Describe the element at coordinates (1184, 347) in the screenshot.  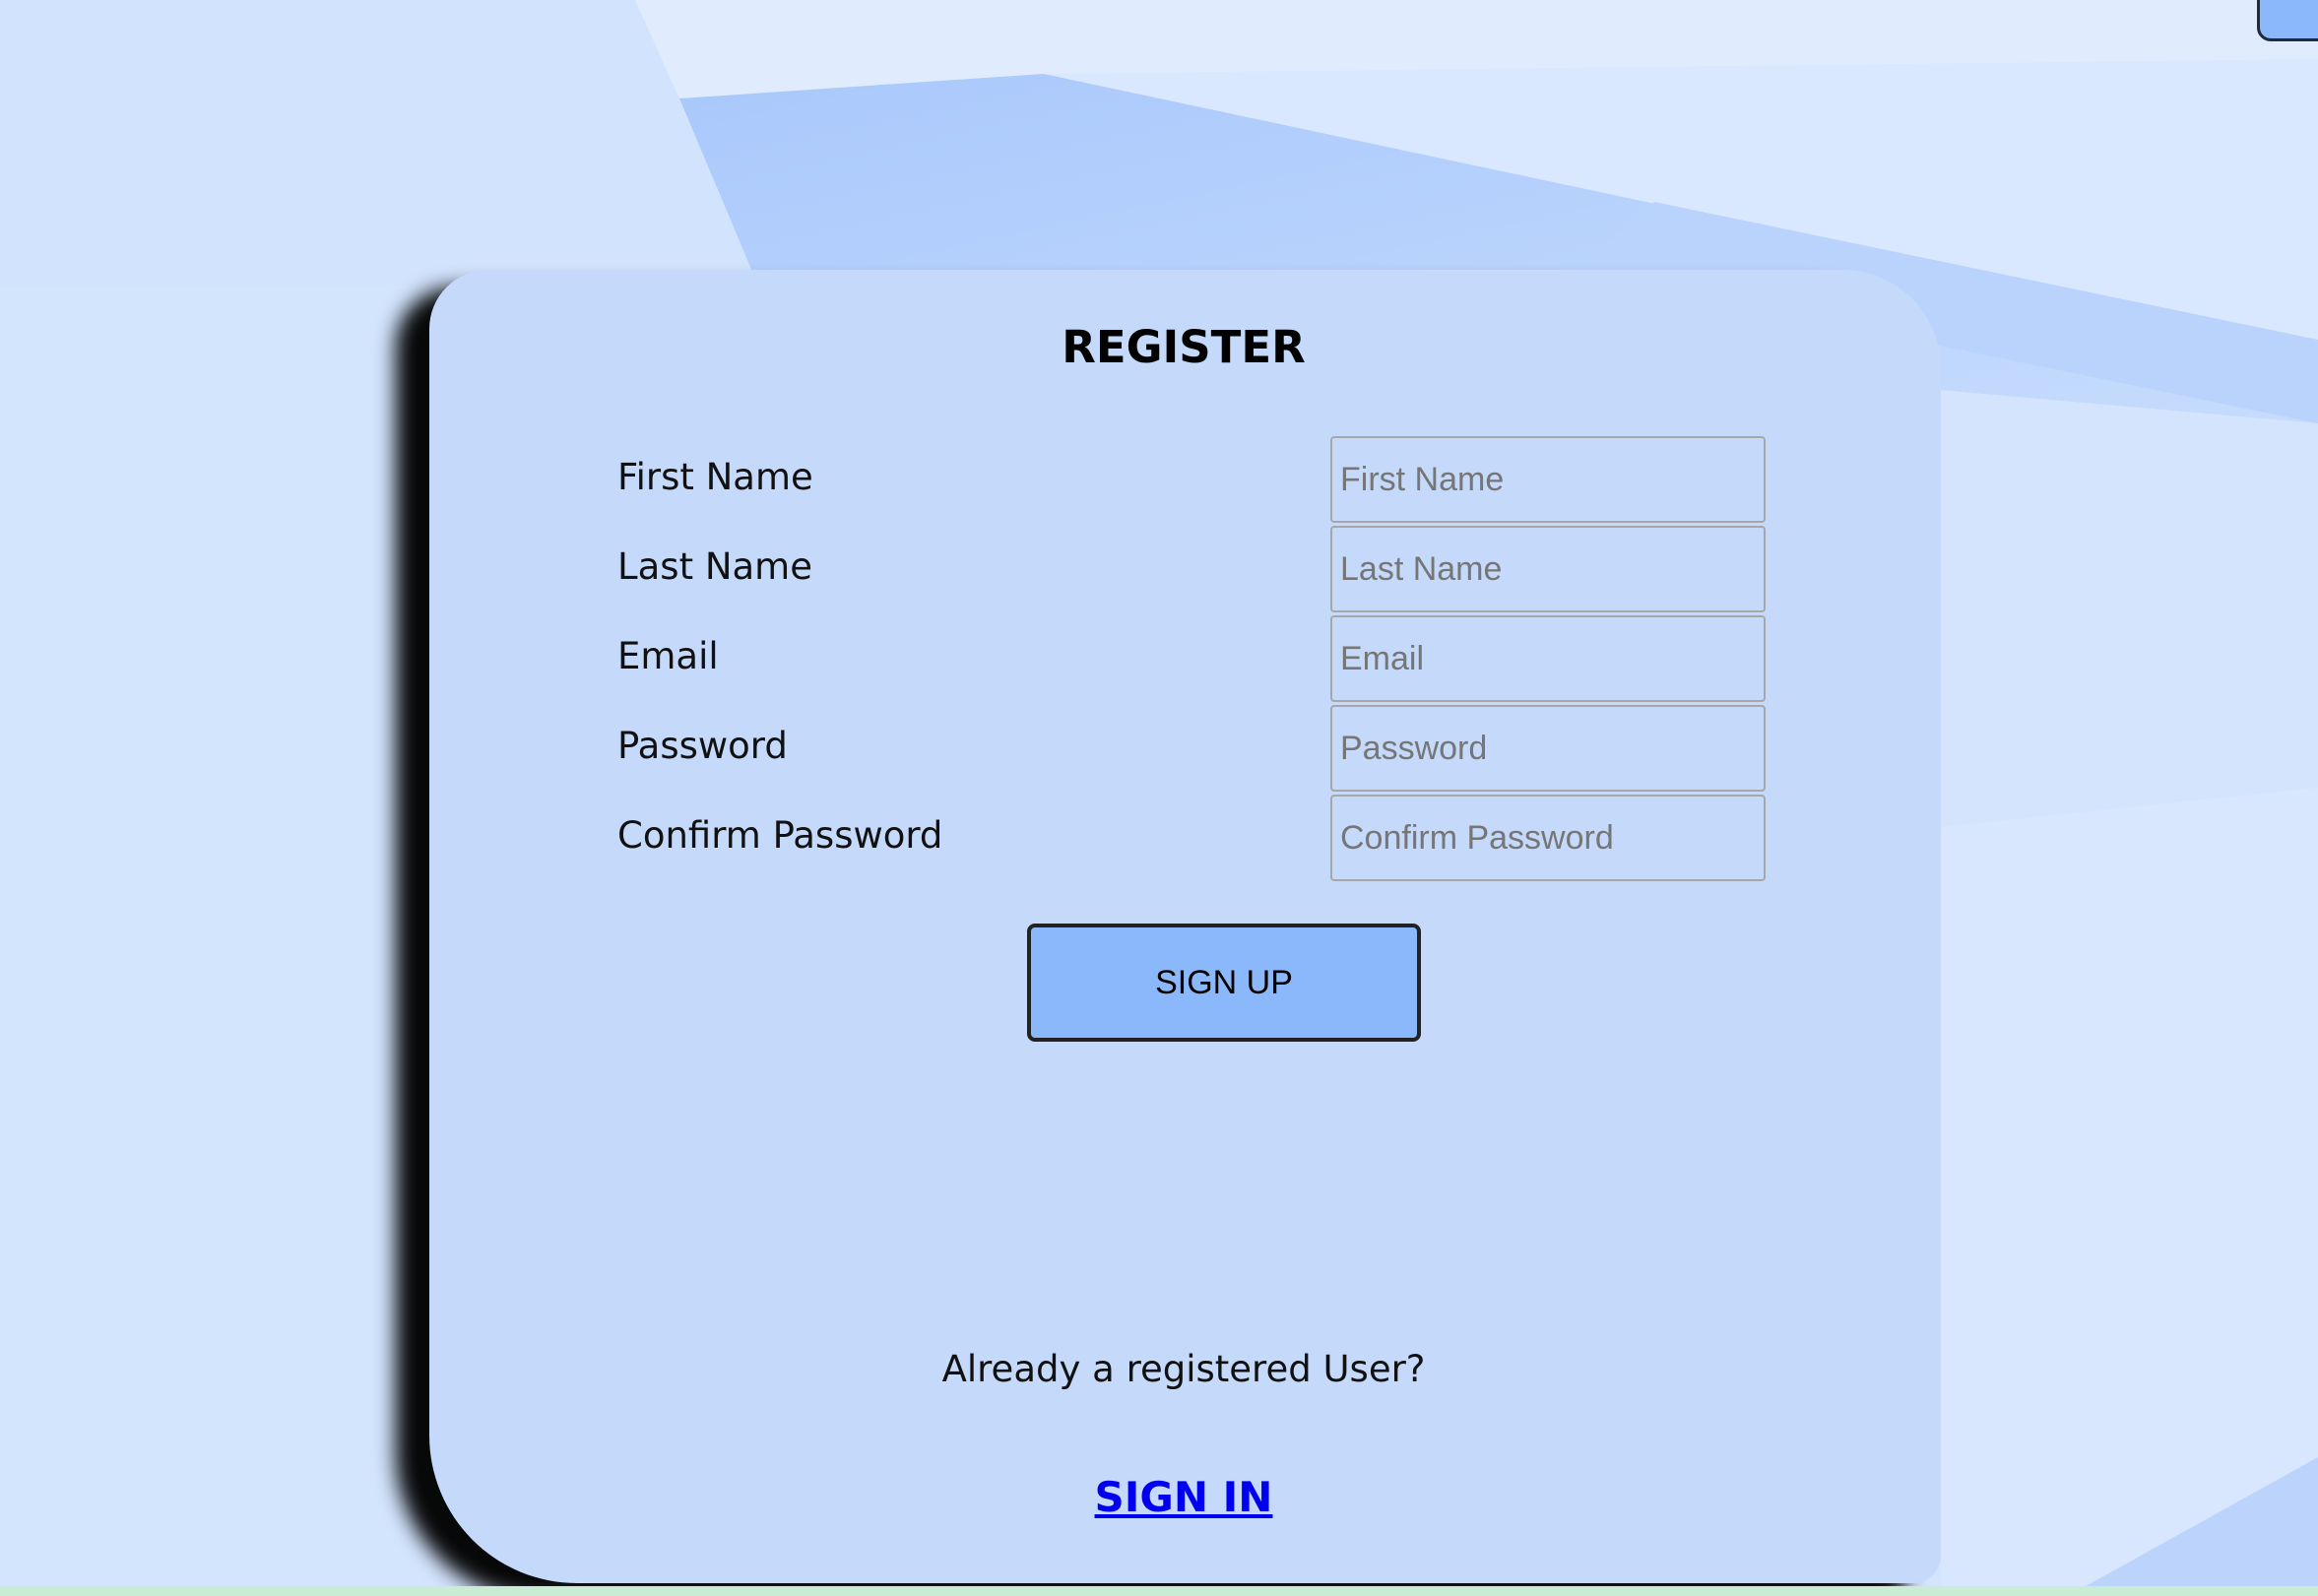
I see `register-title: REGISTER` at that location.